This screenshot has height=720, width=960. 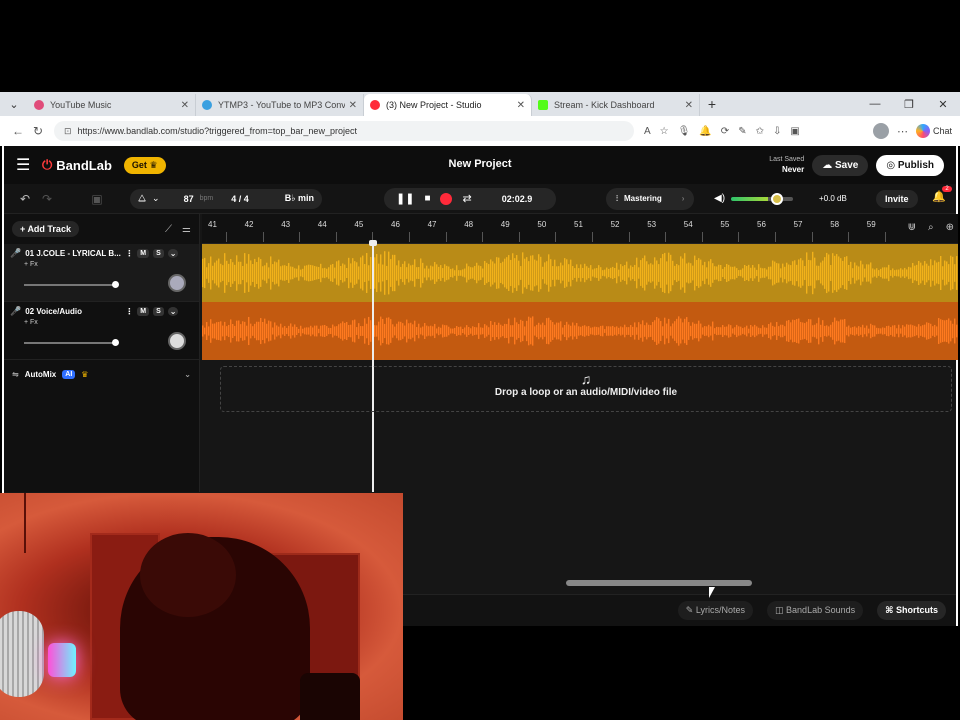 I want to click on tab-kick-dashboard: Stream - Kick Dashboard ✕, so click(x=616, y=105).